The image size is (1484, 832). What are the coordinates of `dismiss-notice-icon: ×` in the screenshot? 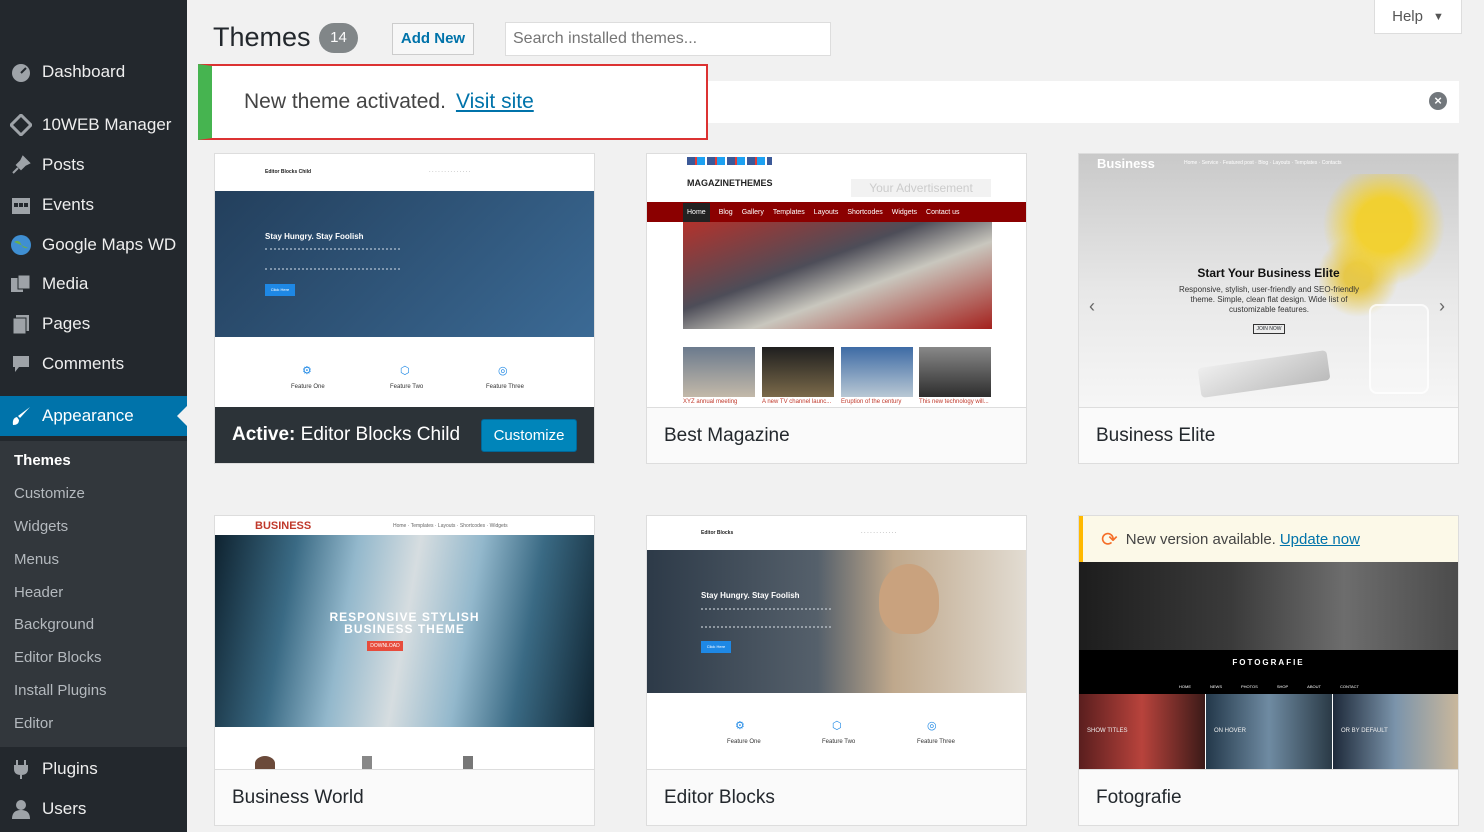 It's located at (1438, 101).